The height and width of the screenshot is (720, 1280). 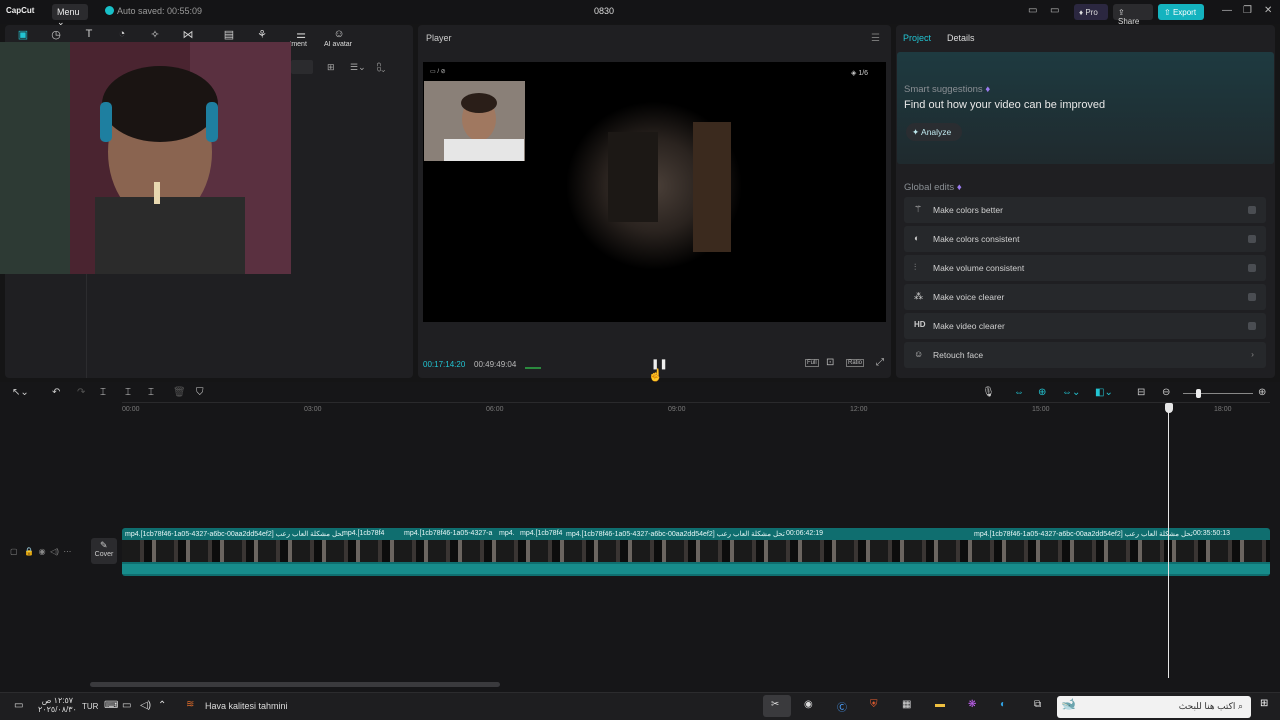 I want to click on volume-icon: ◁), so click(x=54, y=551).